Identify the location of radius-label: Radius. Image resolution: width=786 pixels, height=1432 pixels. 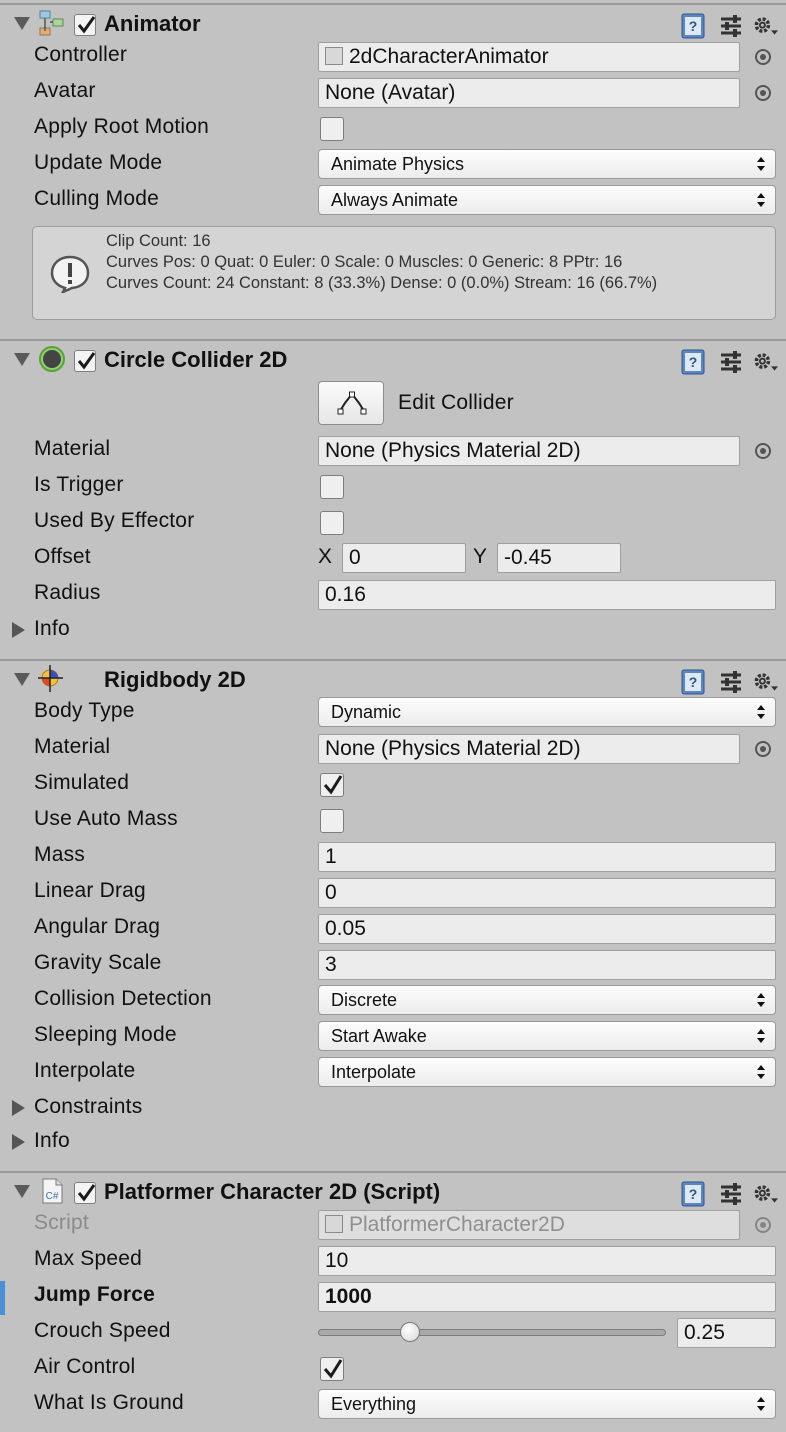
(67, 592).